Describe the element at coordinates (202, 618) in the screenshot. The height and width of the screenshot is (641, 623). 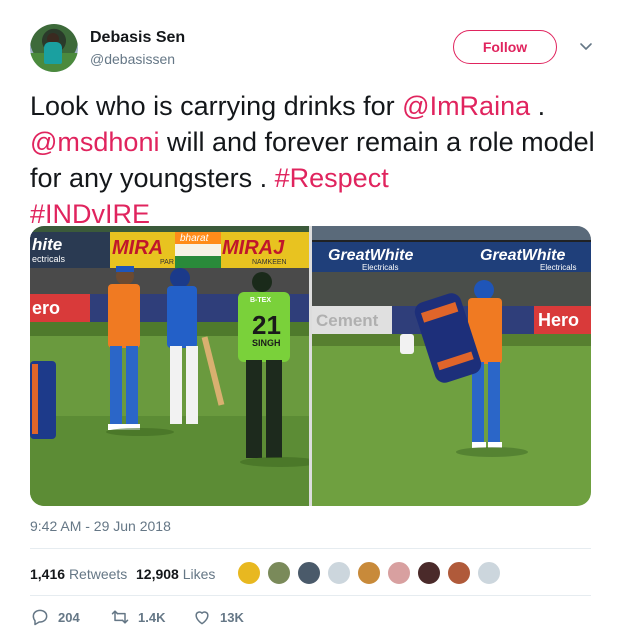
I see `heart-icon` at that location.